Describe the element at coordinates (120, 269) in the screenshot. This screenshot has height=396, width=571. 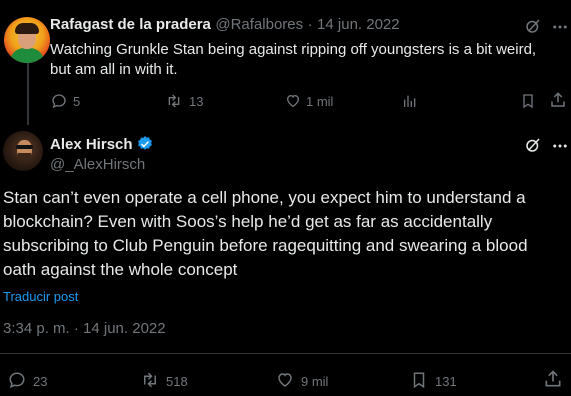
I see `main-text-line: oath against the whole concept` at that location.